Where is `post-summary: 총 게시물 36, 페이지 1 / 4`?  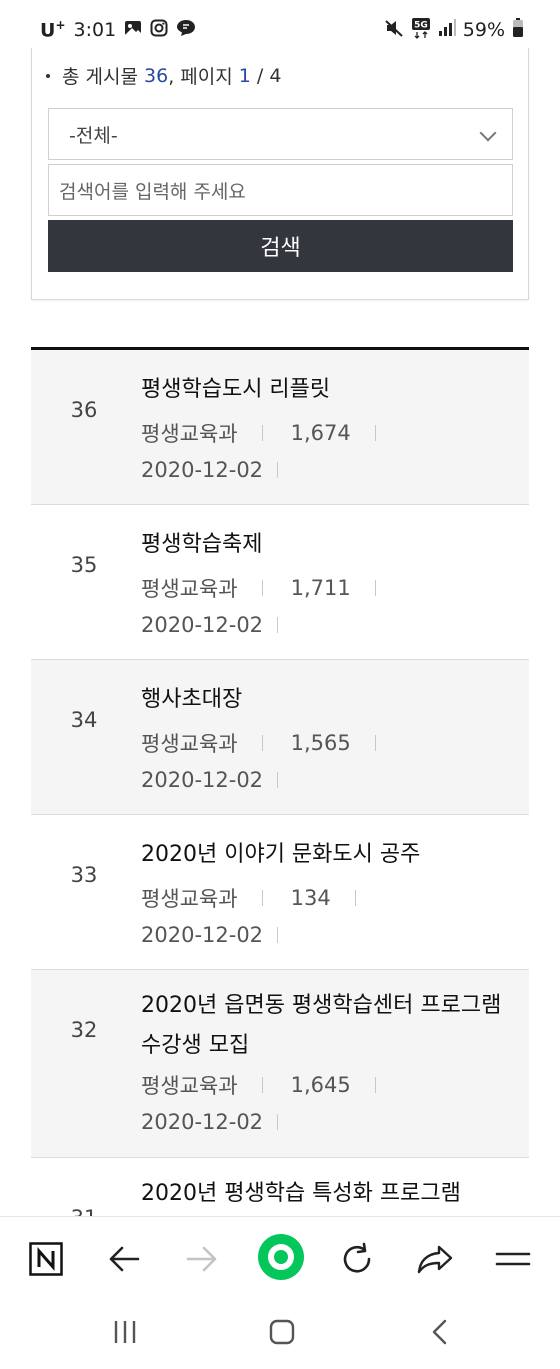 post-summary: 총 게시물 36, 페이지 1 / 4 is located at coordinates (162, 75).